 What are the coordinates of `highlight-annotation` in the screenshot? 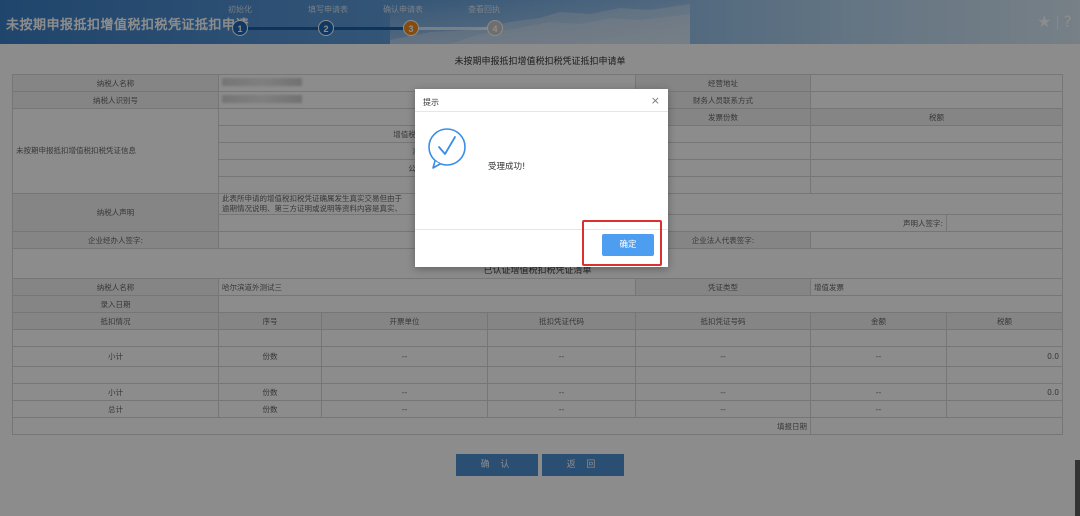 It's located at (622, 243).